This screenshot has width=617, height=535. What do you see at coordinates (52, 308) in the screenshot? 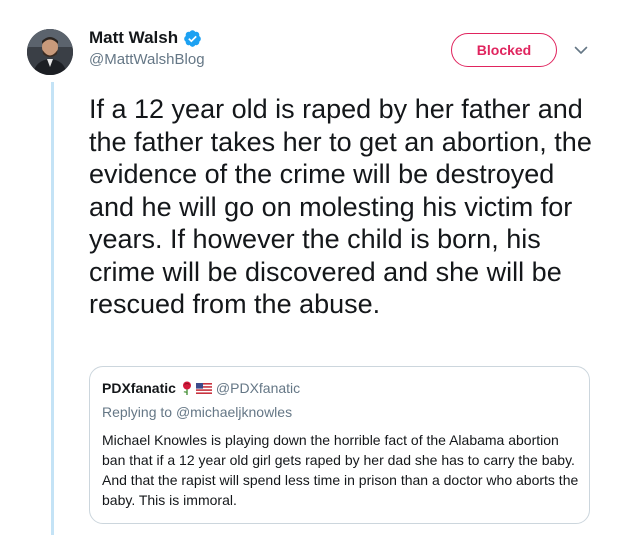
I see `thread-line` at bounding box center [52, 308].